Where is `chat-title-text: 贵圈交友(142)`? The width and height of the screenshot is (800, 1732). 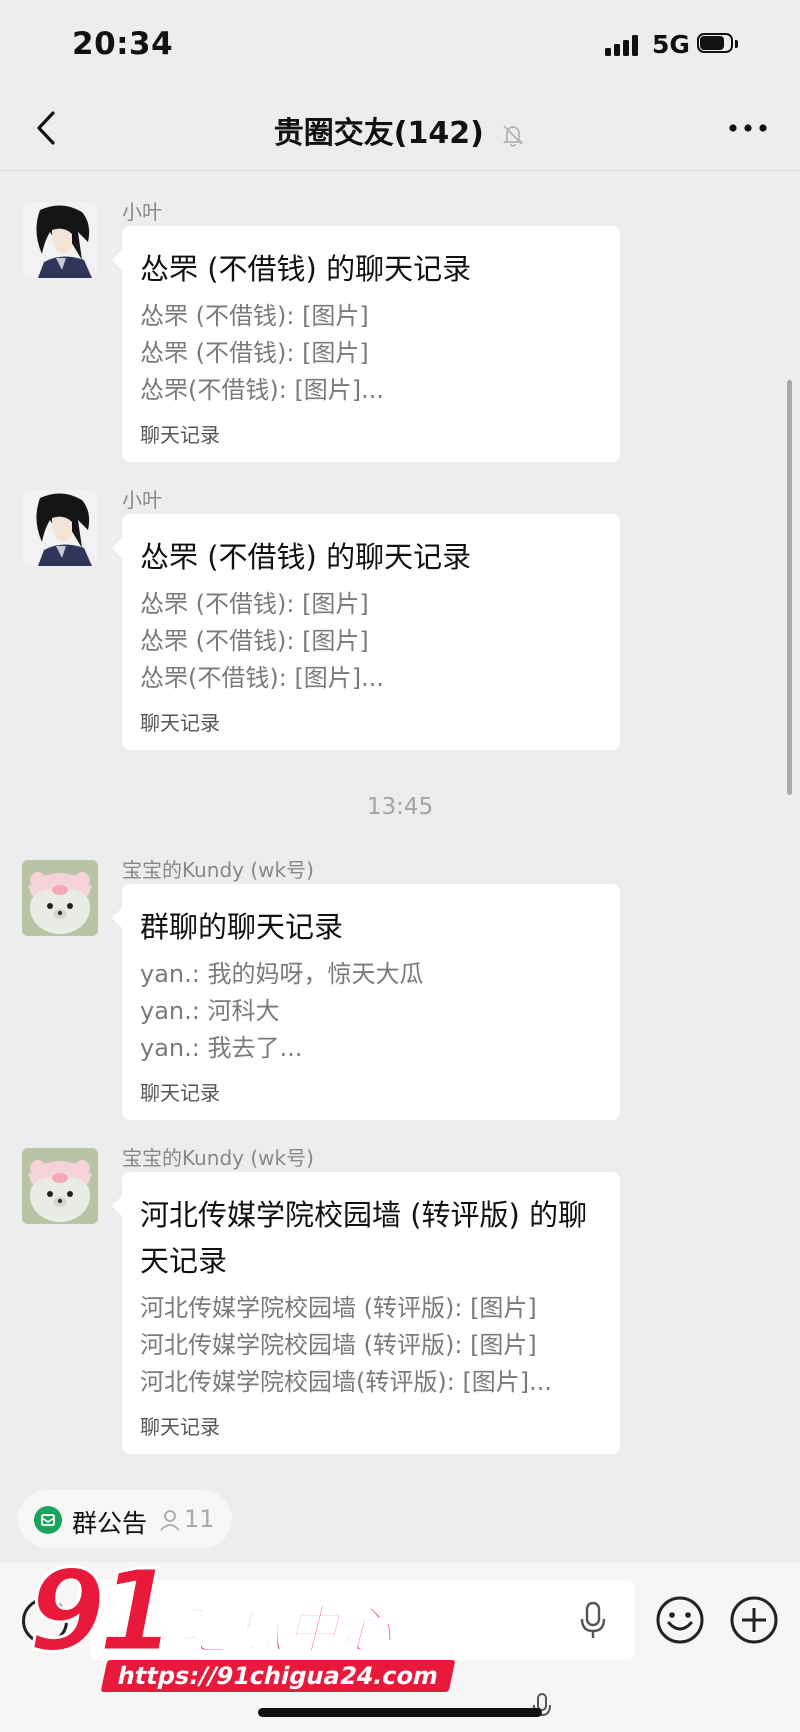 chat-title-text: 贵圈交友(142) is located at coordinates (378, 133).